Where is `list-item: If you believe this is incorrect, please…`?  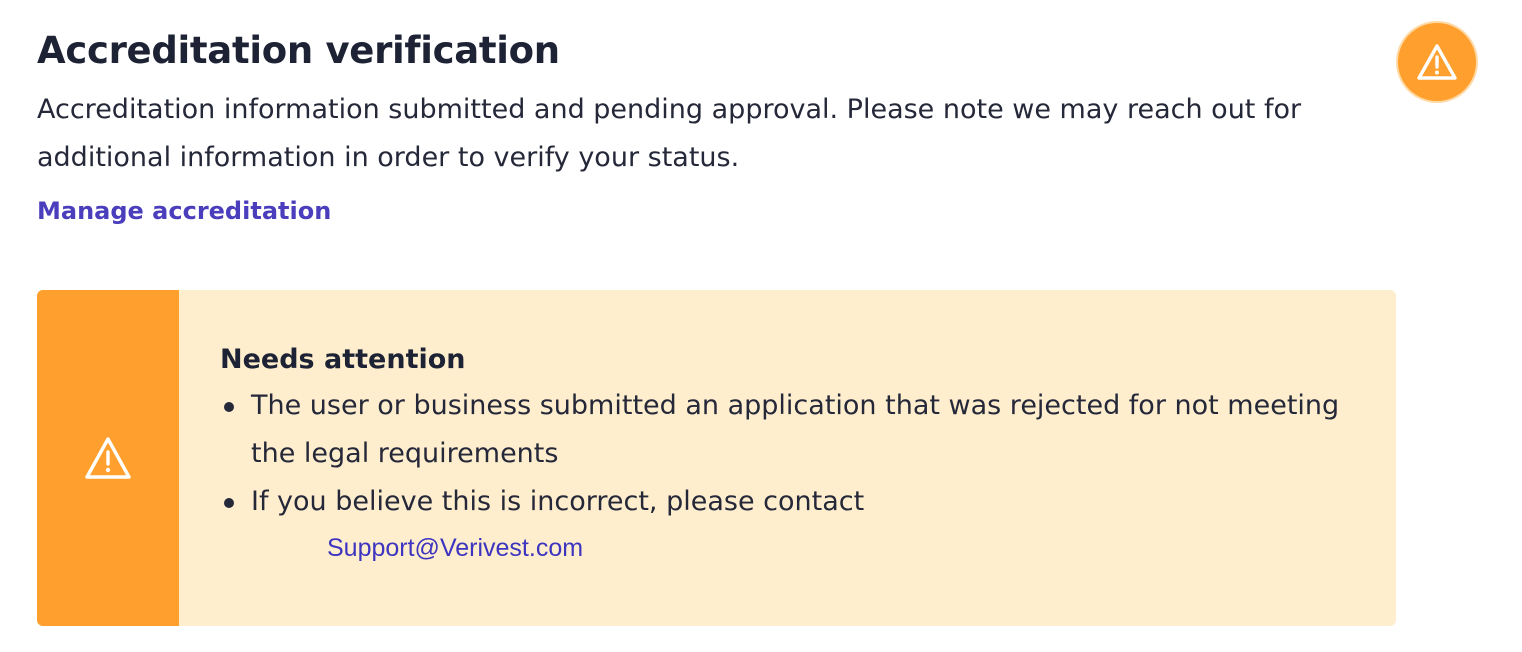
list-item: If you believe this is incorrect, please… is located at coordinates (780, 502).